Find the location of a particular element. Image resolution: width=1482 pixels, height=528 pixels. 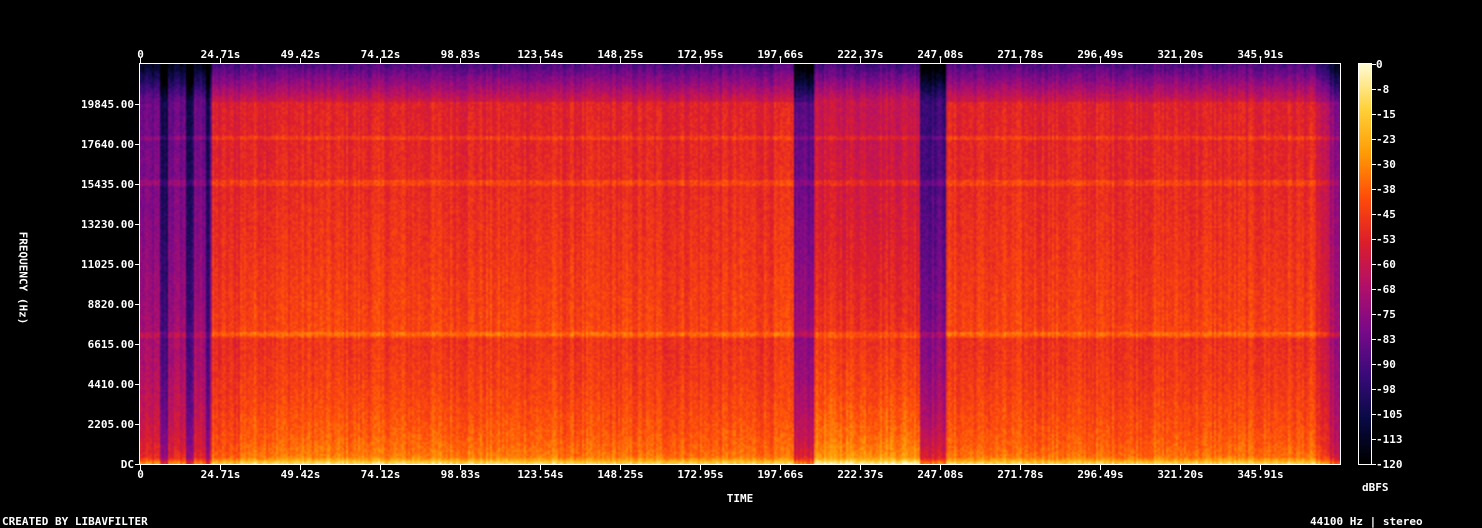

colorbar-tick-label: -8 is located at coordinates (1383, 89).